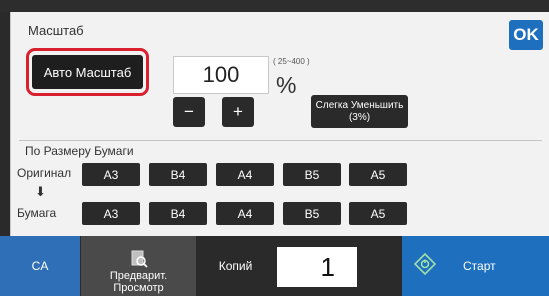 This screenshot has width=549, height=296. Describe the element at coordinates (238, 112) in the screenshot. I see `increase-button: +` at that location.